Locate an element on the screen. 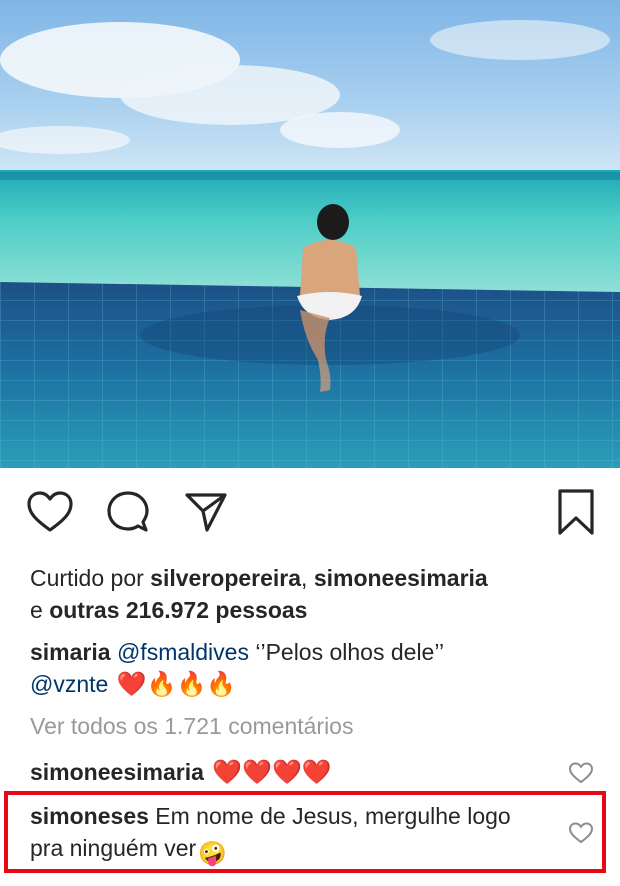  likes-others-link: outras 216.972 pessoas is located at coordinates (178, 610).